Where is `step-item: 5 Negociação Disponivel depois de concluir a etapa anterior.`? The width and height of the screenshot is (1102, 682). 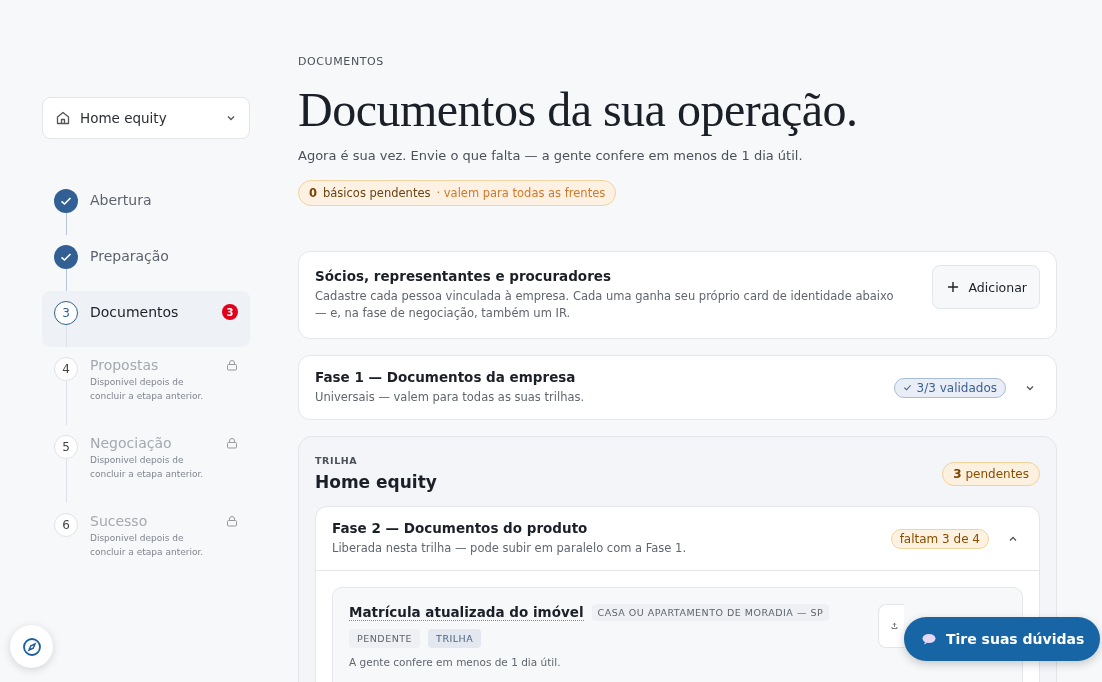
step-item: 5 Negociação Disponivel depois de concluir a etapa anterior. is located at coordinates (146, 464).